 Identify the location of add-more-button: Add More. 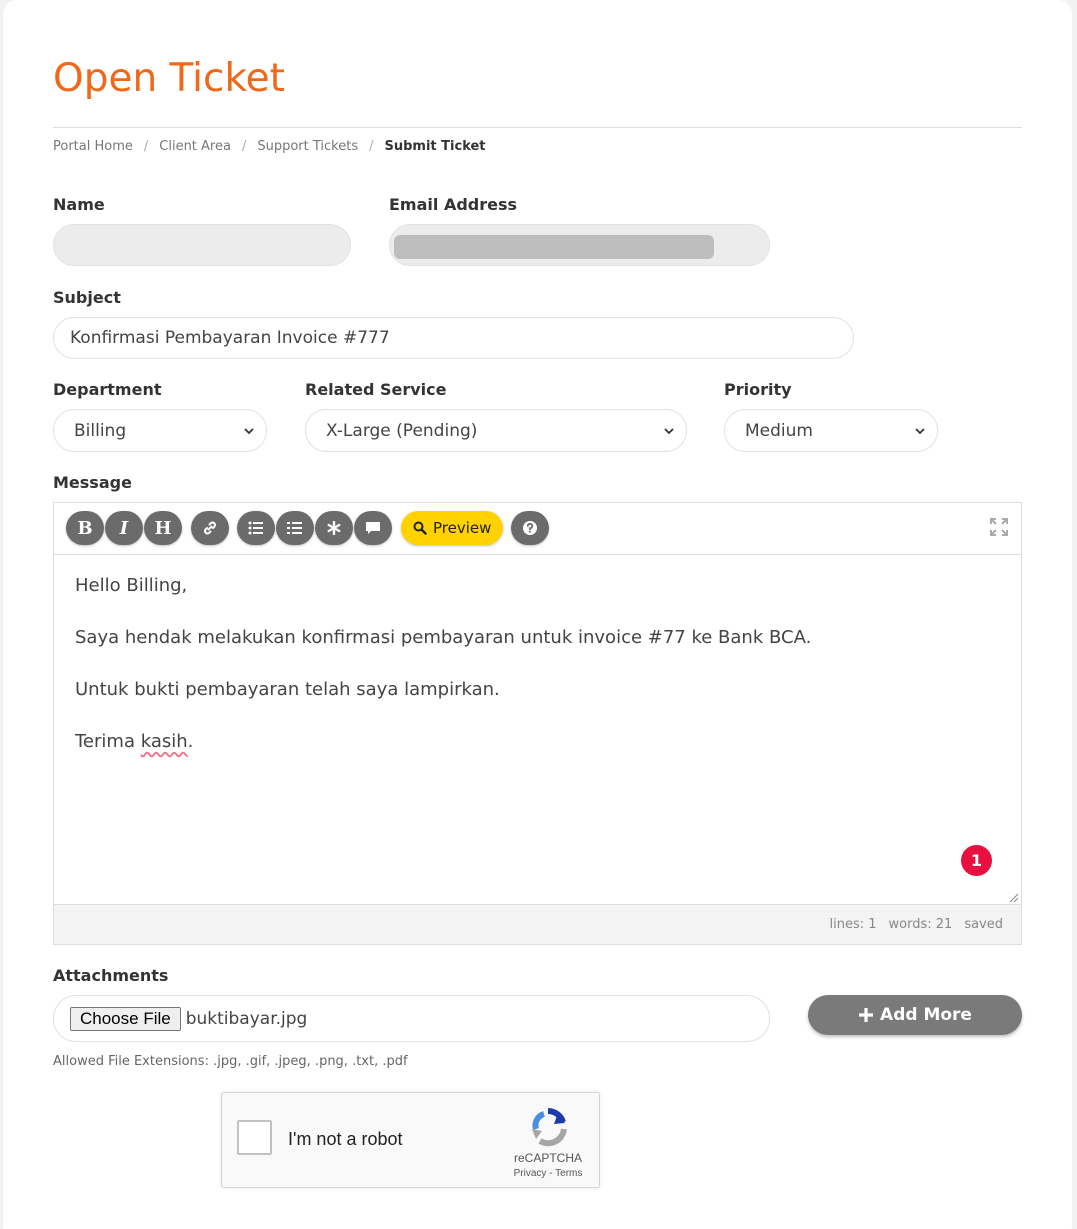
(915, 1015).